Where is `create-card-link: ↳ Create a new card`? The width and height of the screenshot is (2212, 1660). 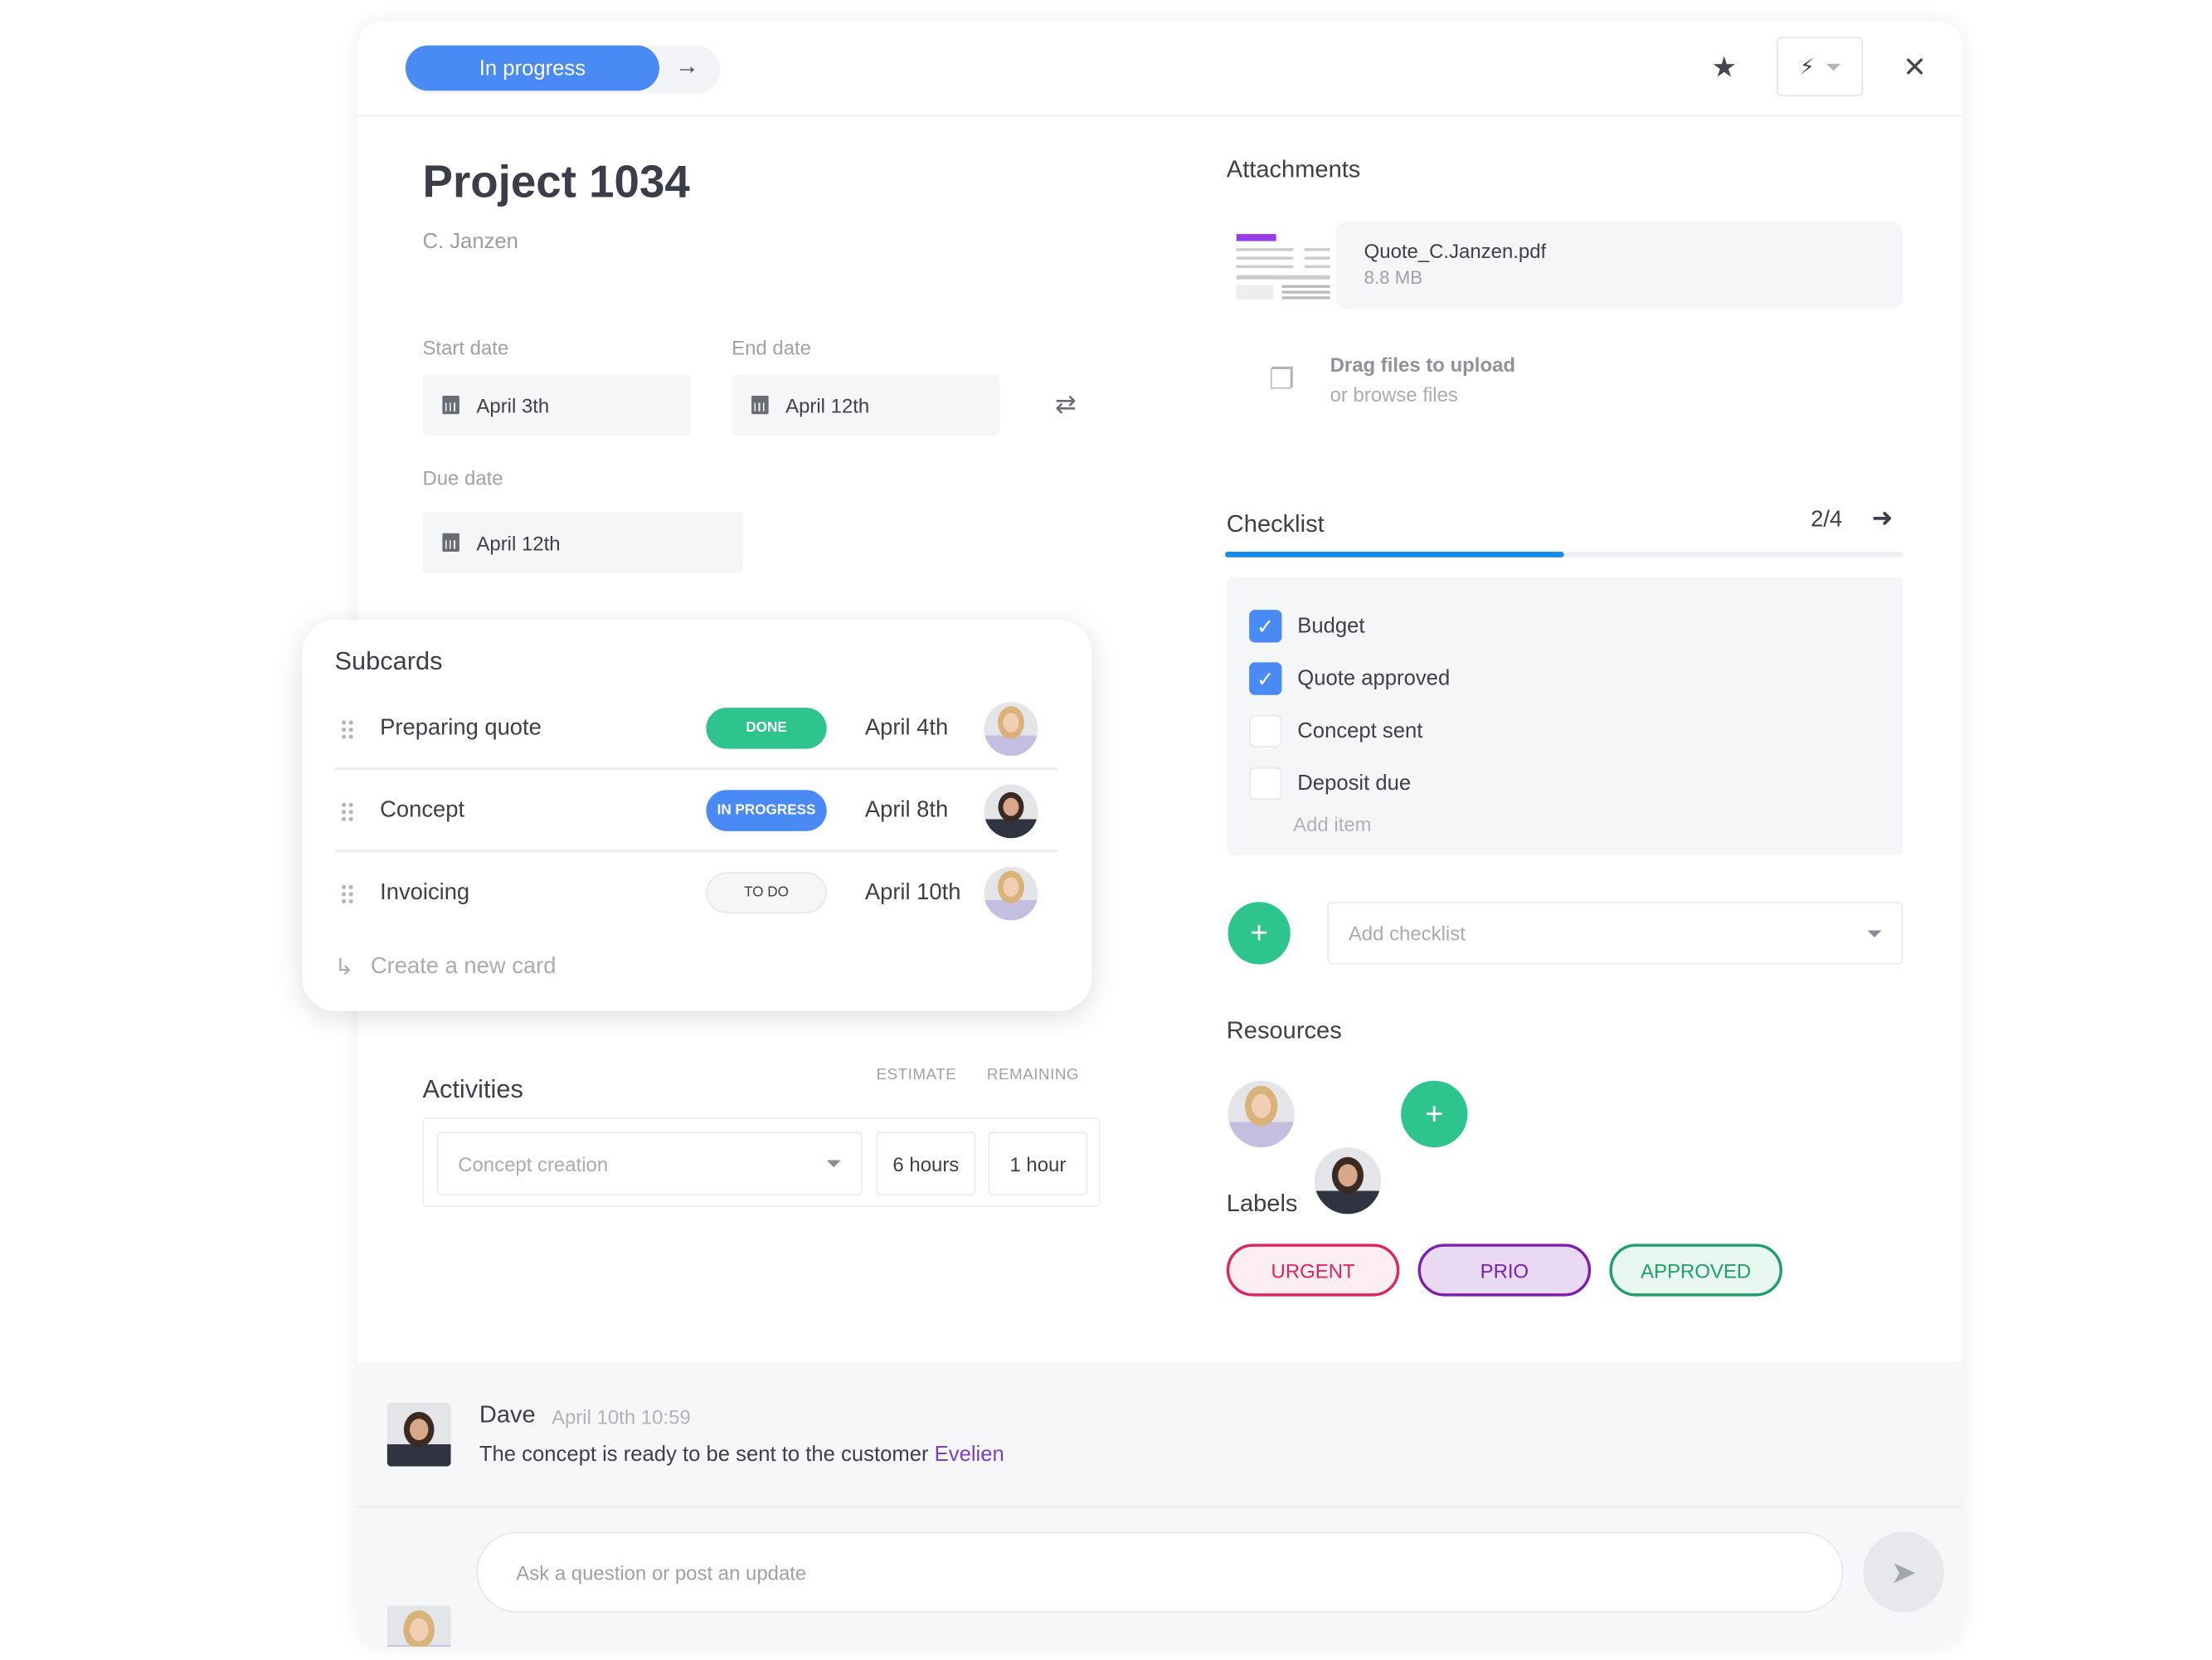 create-card-link: ↳ Create a new card is located at coordinates (445, 967).